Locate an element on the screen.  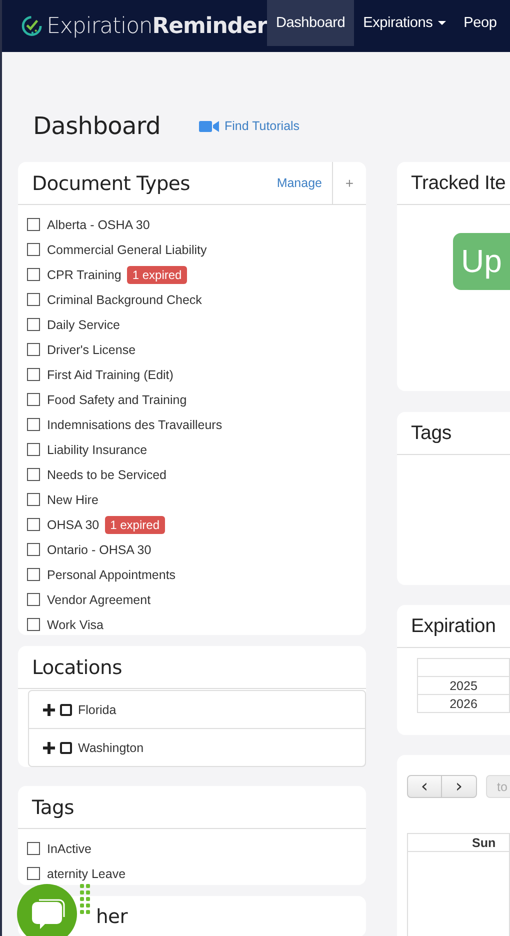
year-cell: 2025 is located at coordinates (464, 685).